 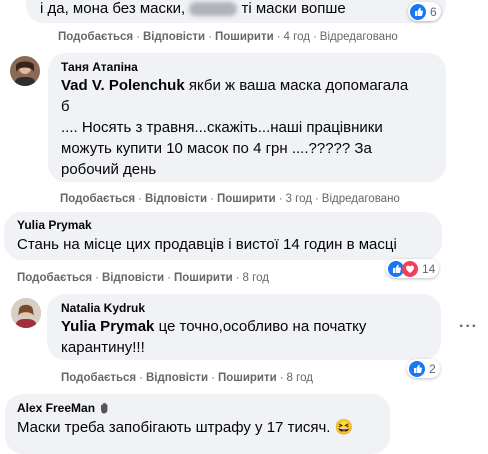 What do you see at coordinates (433, 11) in the screenshot?
I see `reaction-count: 6` at bounding box center [433, 11].